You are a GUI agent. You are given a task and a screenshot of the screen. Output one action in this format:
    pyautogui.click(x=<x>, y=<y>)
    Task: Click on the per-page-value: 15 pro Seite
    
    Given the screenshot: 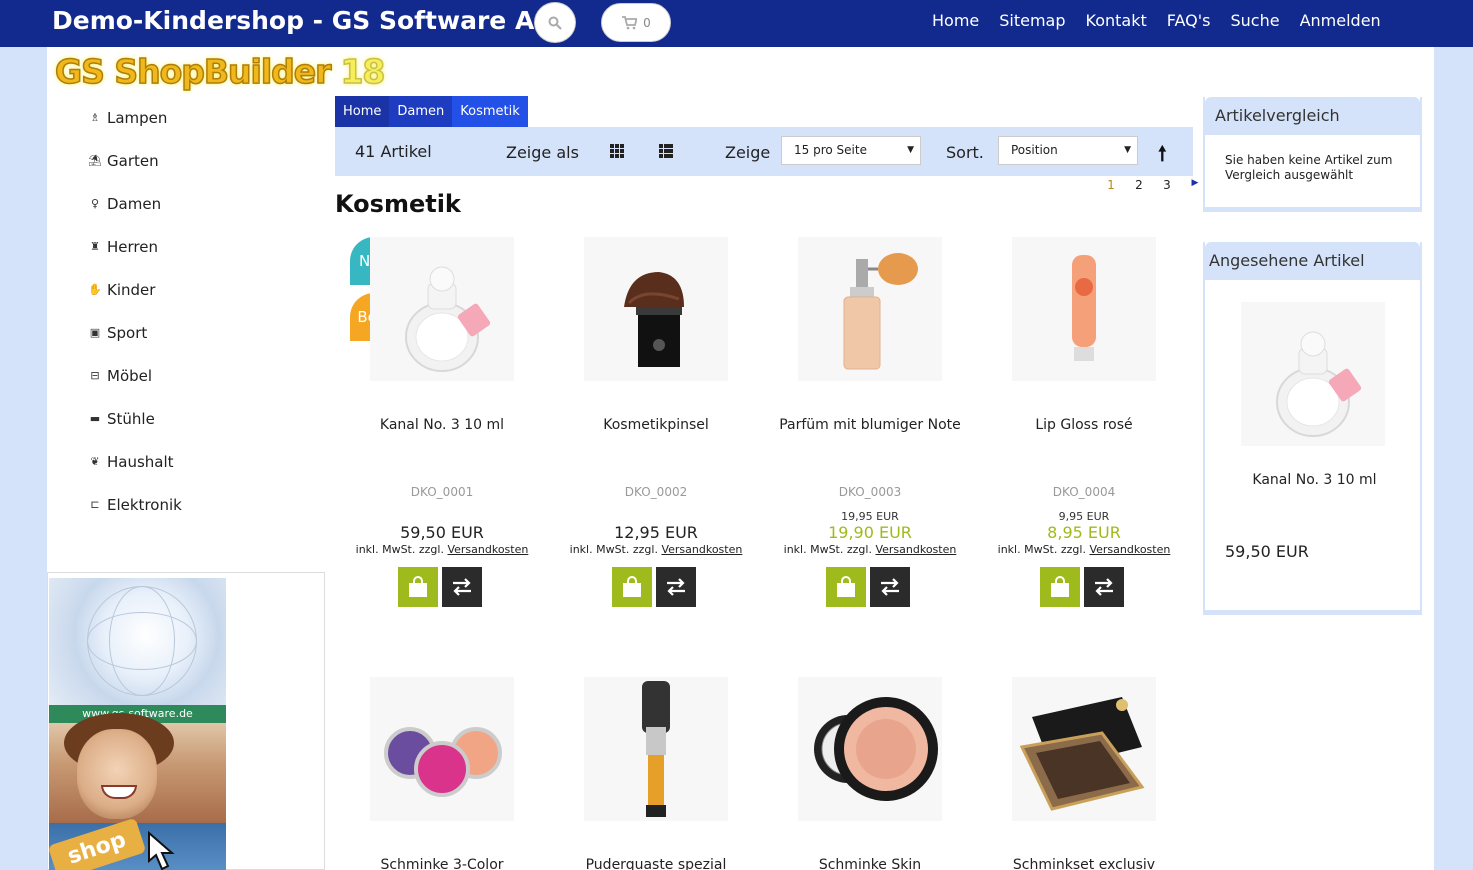 What is the action you would take?
    pyautogui.click(x=830, y=150)
    